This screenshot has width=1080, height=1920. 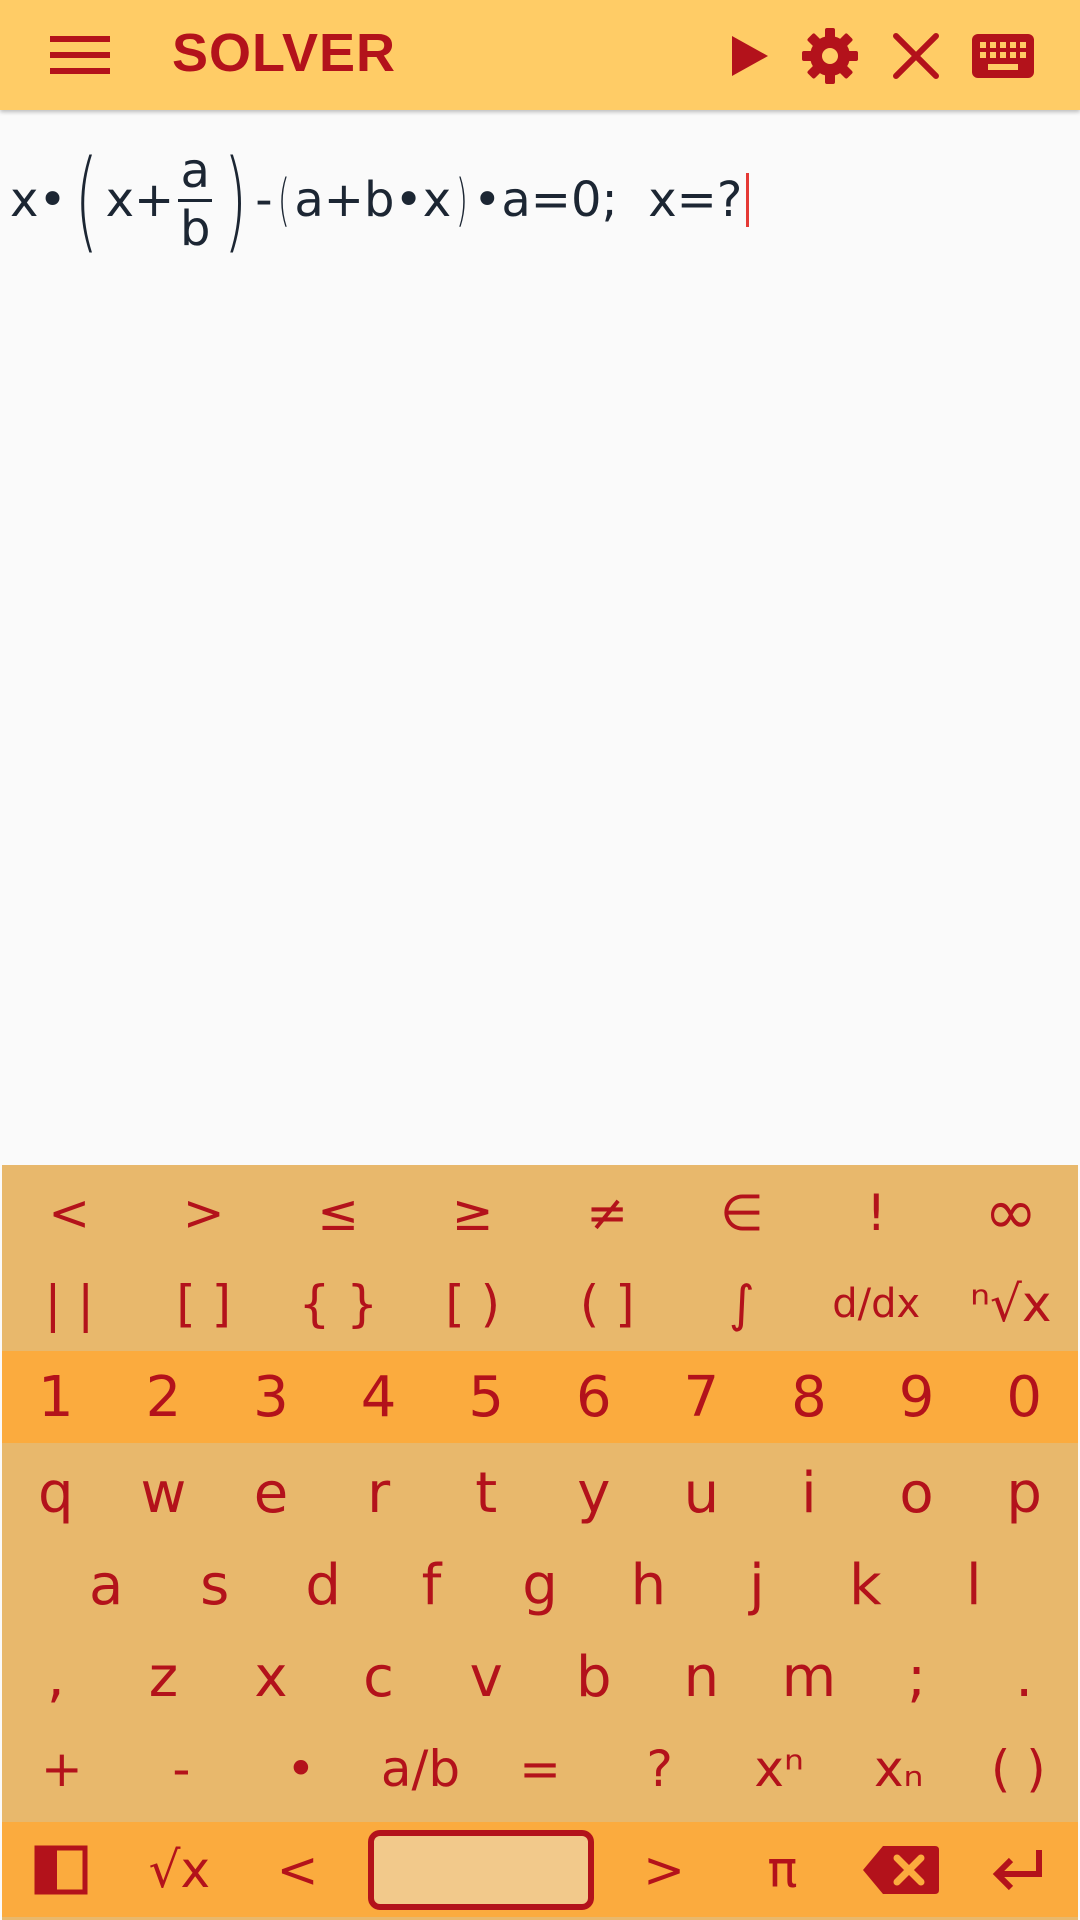 What do you see at coordinates (917, 1677) in the screenshot?
I see `key-semicolon: ;` at bounding box center [917, 1677].